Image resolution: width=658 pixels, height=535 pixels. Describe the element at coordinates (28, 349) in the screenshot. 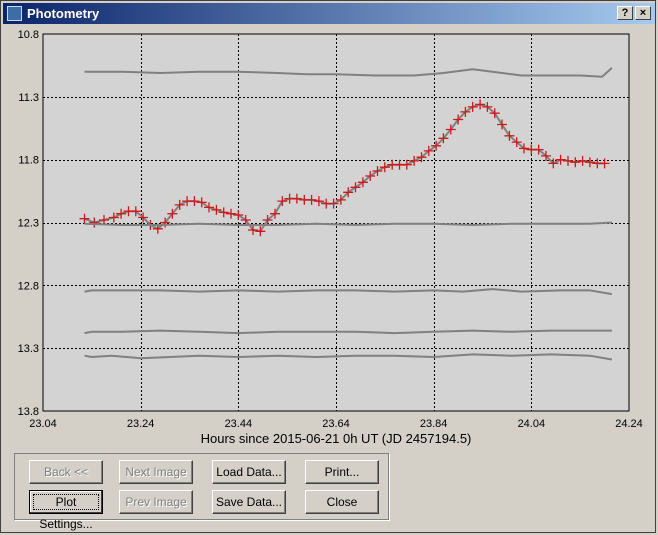

I see `y-tick-label: 13.3` at that location.